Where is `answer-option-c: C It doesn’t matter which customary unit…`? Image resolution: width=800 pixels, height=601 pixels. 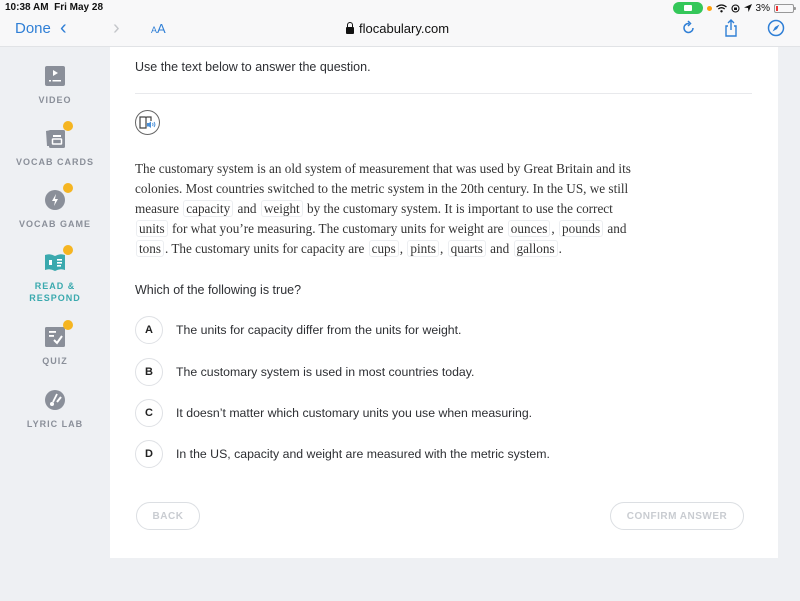 answer-option-c: C It doesn’t matter which customary unit… is located at coordinates (395, 413).